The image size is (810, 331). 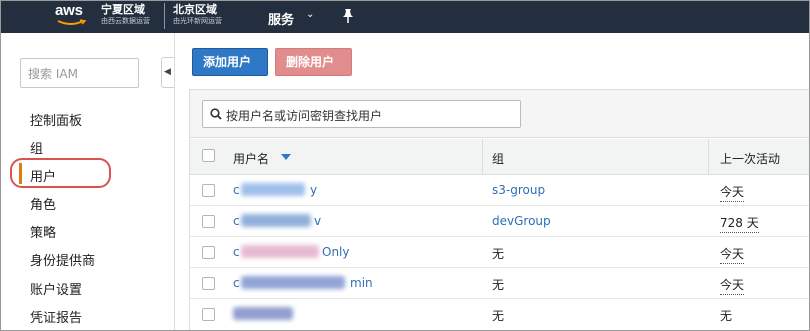 I want to click on aws-logo: aws, so click(x=72, y=16).